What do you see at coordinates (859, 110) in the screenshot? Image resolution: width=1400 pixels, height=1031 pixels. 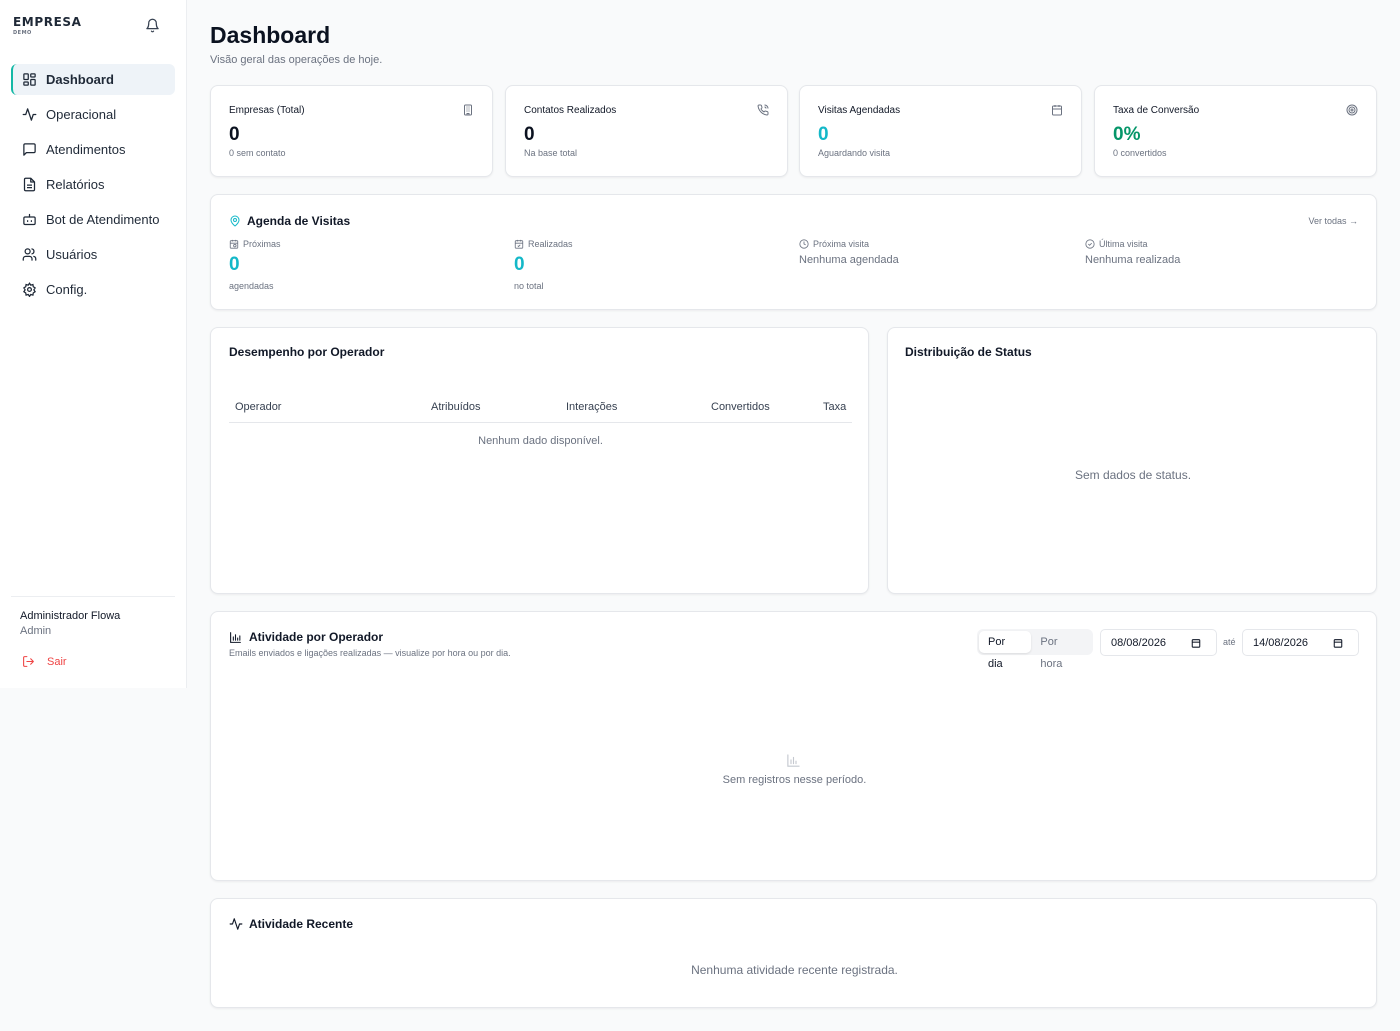 I see `stat-label: Visitas Agendadas` at bounding box center [859, 110].